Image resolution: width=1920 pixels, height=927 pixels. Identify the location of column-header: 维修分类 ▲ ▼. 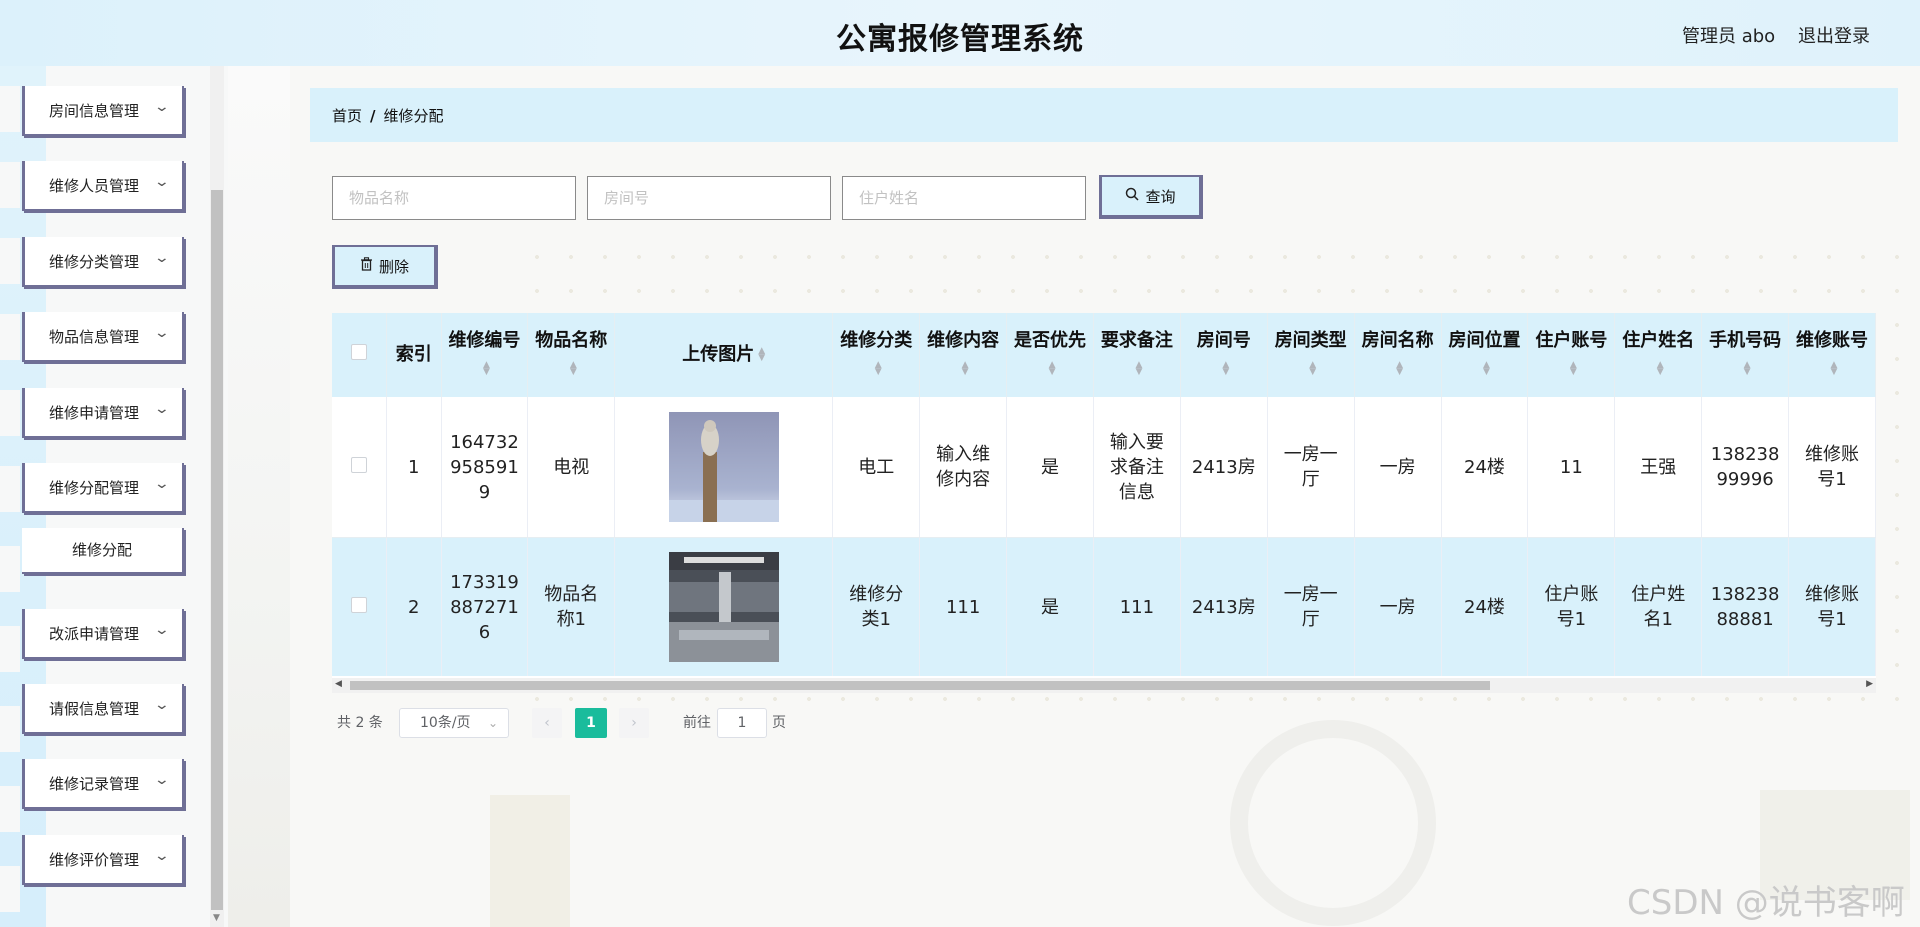
(876, 355).